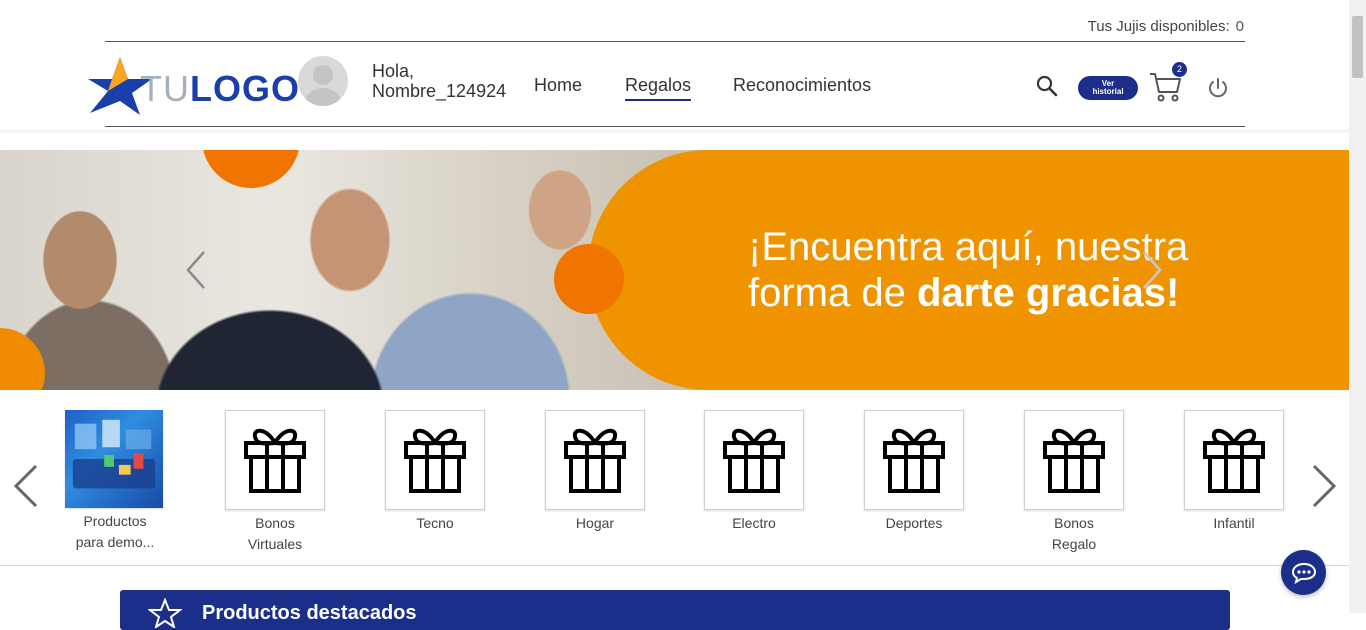 Image resolution: width=1366 pixels, height=630 pixels. What do you see at coordinates (165, 88) in the screenshot?
I see `logo-tu: TU` at bounding box center [165, 88].